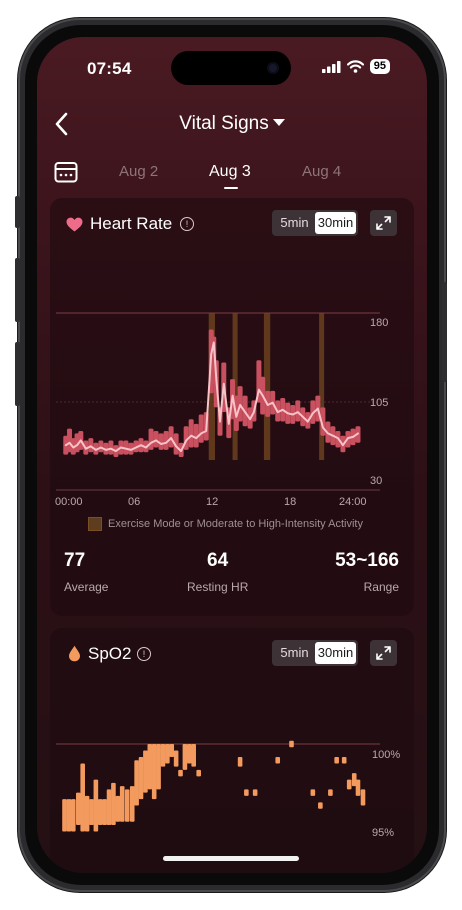 The image size is (462, 910). I want to click on average-label: Average, so click(86, 587).